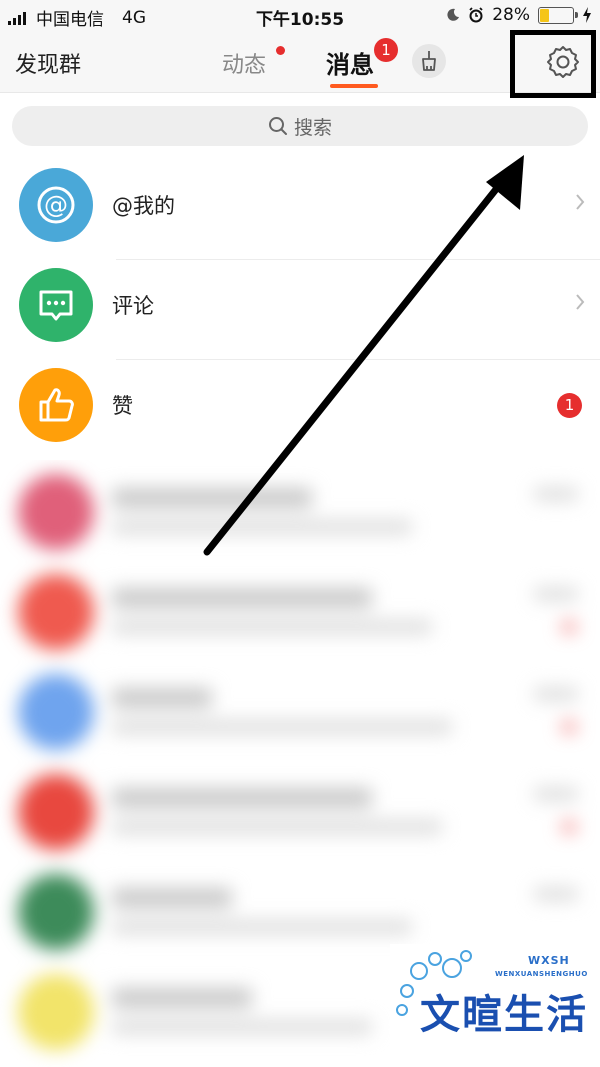 This screenshot has width=600, height=1067. I want to click on search-placeholder: 搜索, so click(312, 127).